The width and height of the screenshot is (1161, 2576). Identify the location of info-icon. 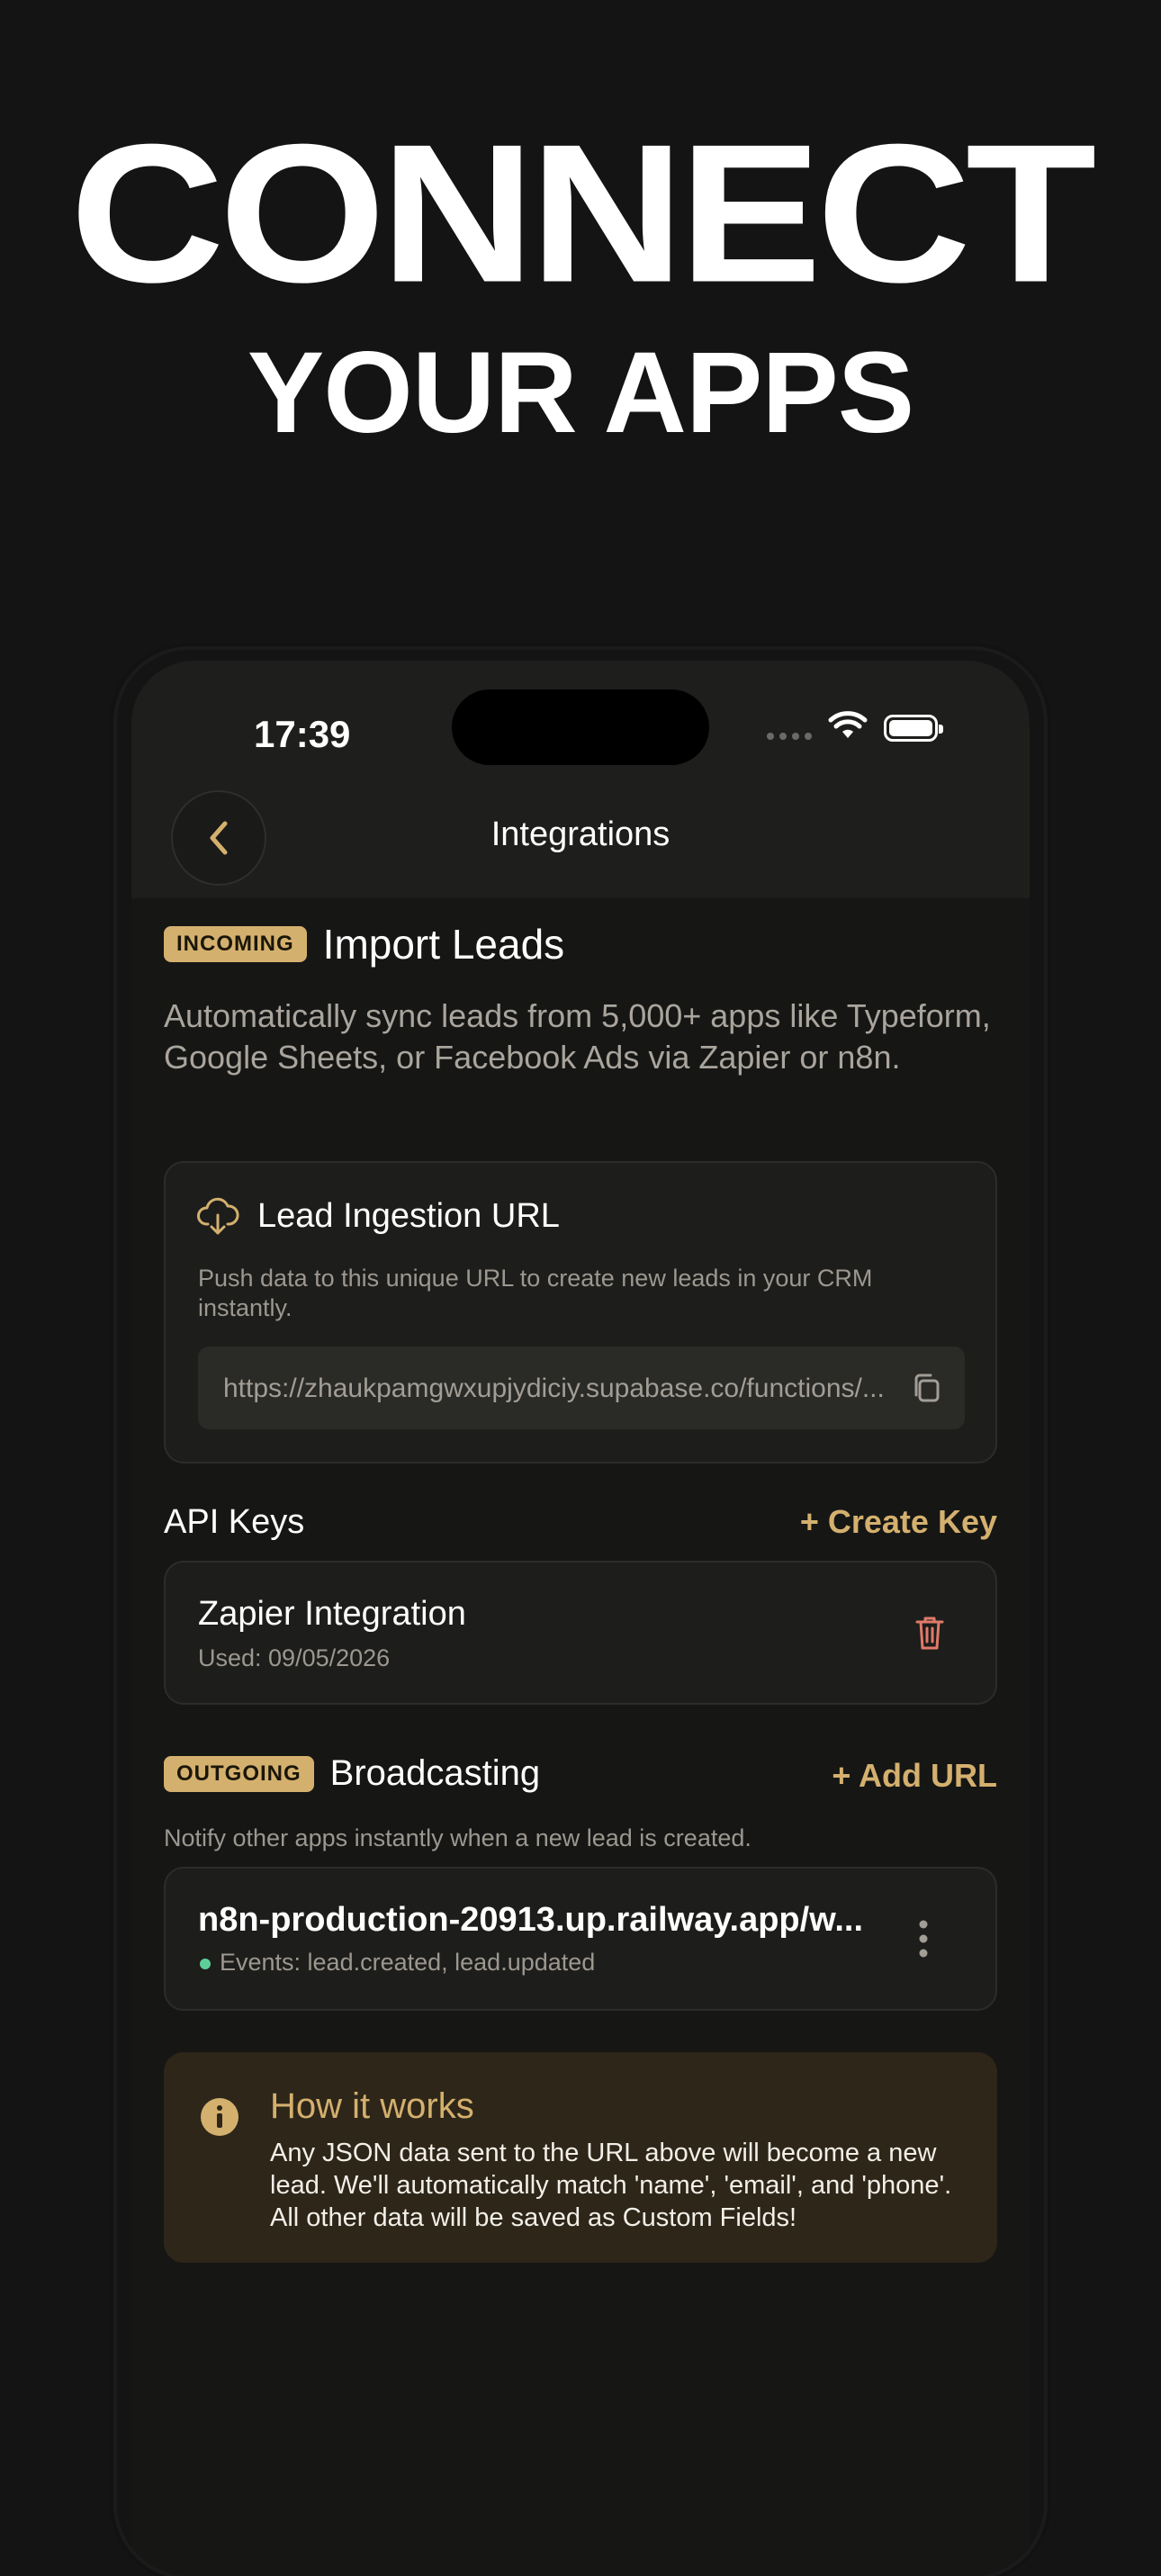
(219, 2117).